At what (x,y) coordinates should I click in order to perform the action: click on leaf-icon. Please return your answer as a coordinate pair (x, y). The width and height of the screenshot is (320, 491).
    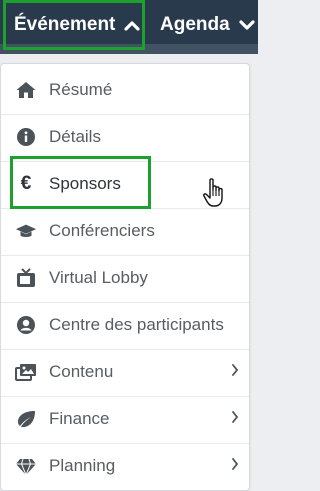
    Looking at the image, I should click on (26, 419).